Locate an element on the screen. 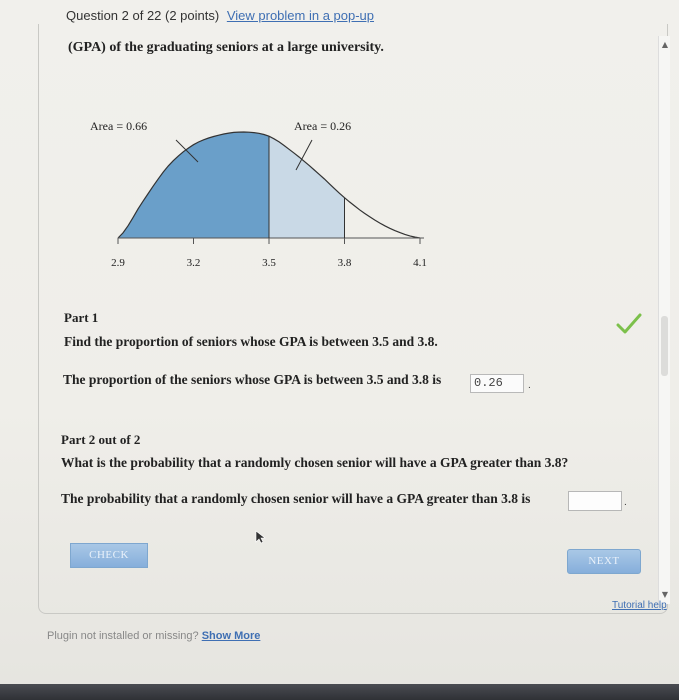 This screenshot has width=679, height=700. area-label-left: Area = 0.66 is located at coordinates (118, 126).